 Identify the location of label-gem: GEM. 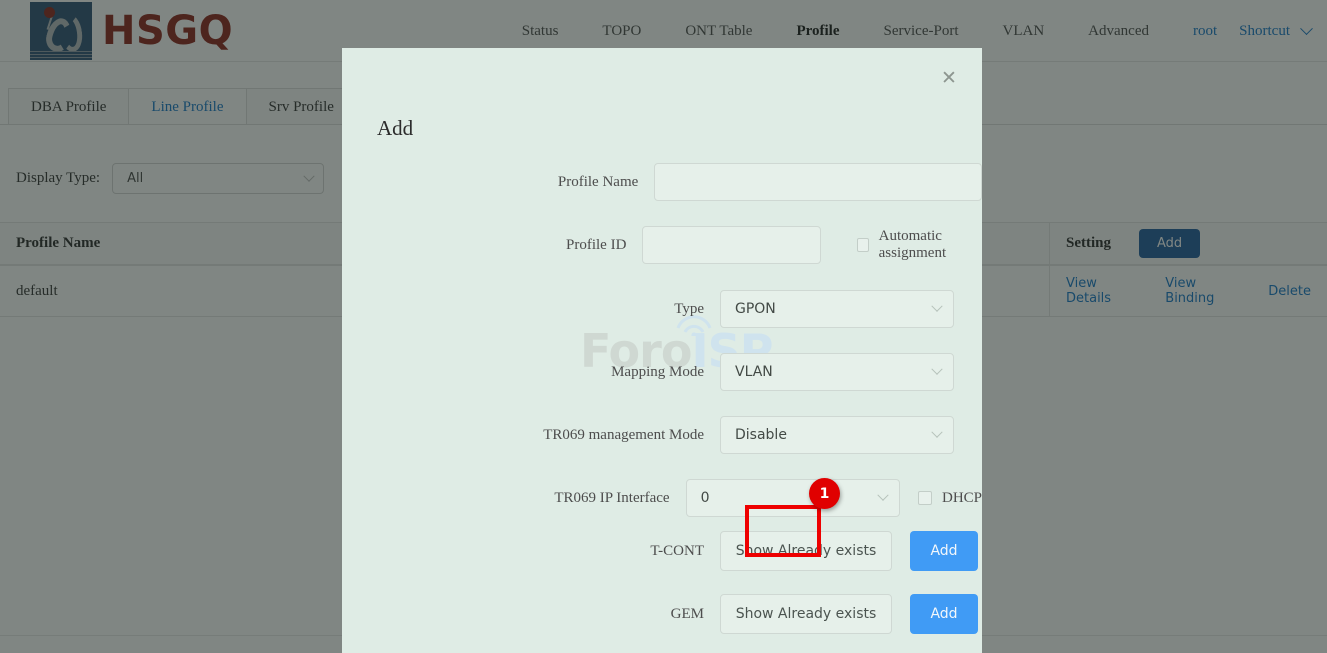
(687, 613).